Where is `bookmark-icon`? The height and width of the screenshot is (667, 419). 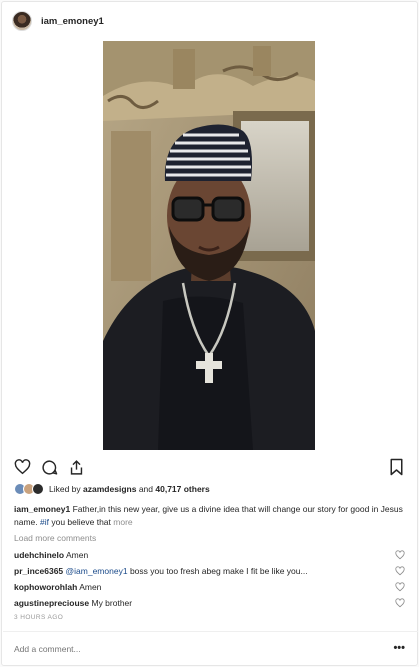
bookmark-icon is located at coordinates (396, 467).